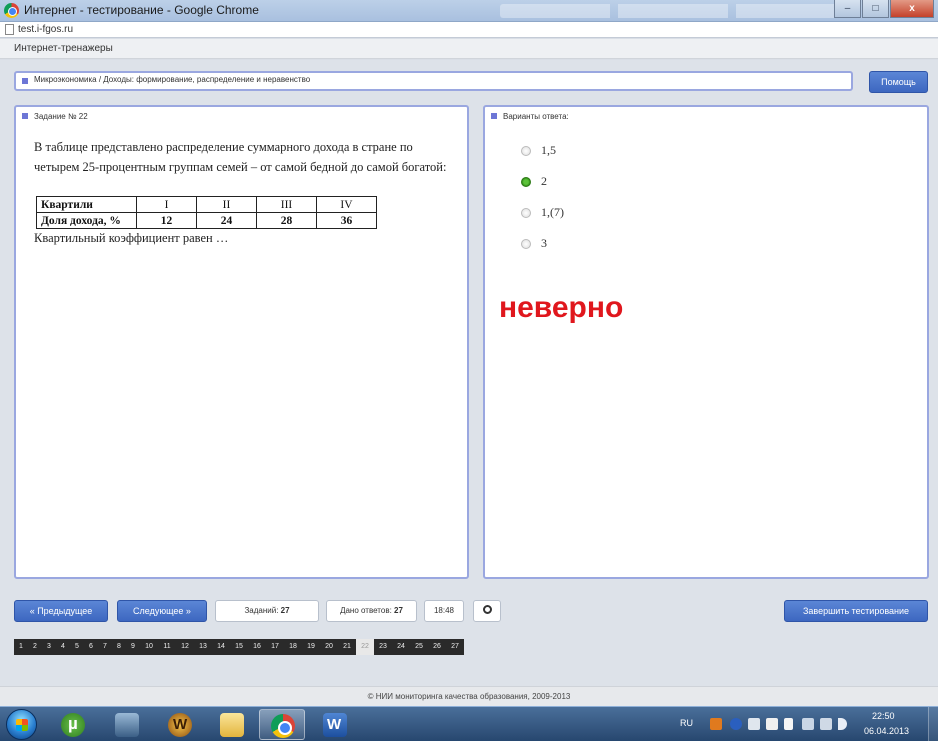 The image size is (938, 741). Describe the element at coordinates (469, 30) in the screenshot. I see `address-bar: test.i-fgos.ru` at that location.